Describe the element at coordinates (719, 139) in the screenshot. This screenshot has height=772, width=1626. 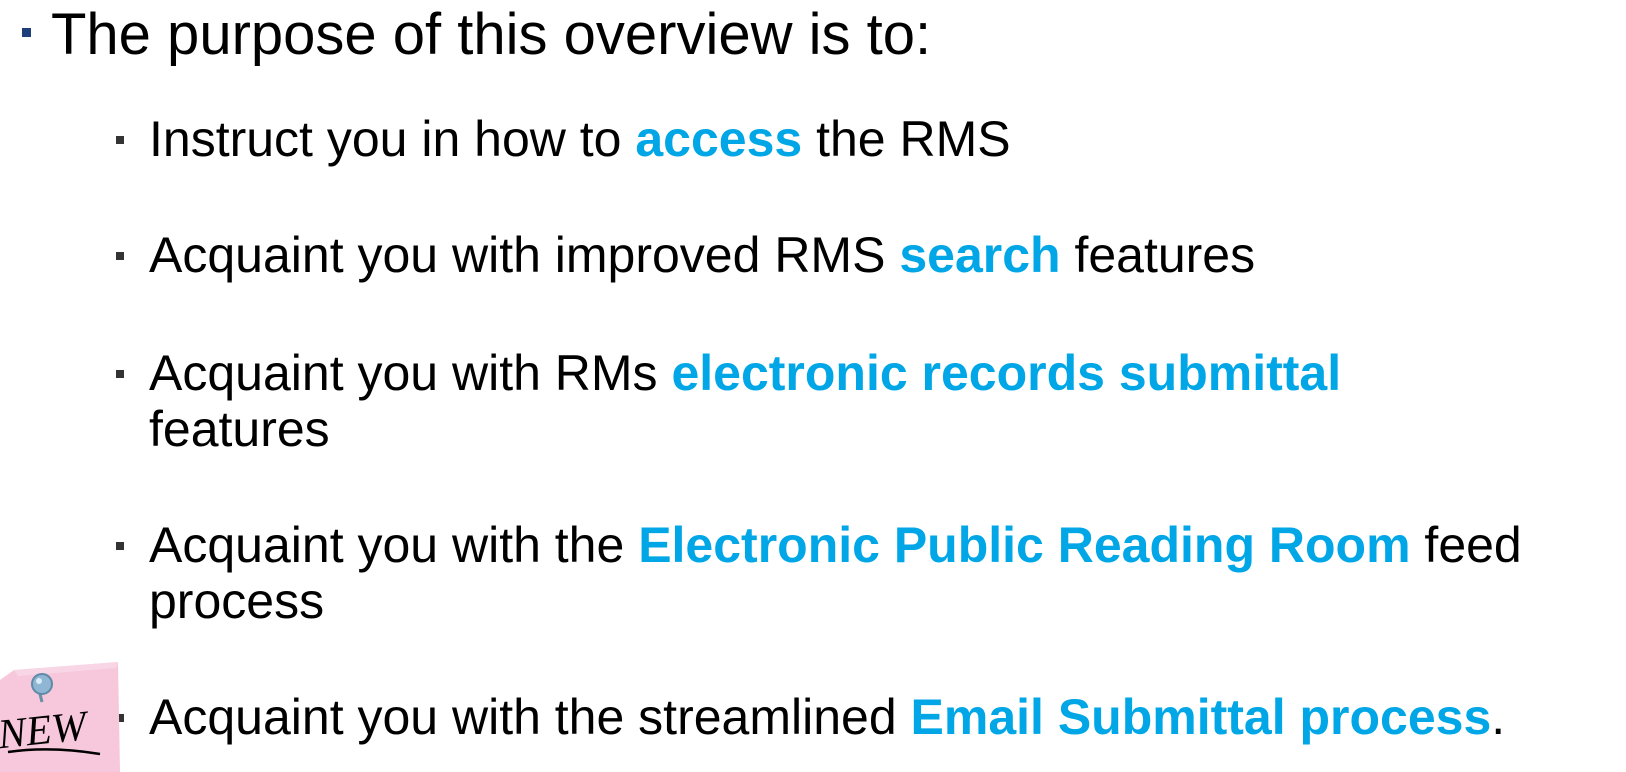
I see `highlight-access: access` at that location.